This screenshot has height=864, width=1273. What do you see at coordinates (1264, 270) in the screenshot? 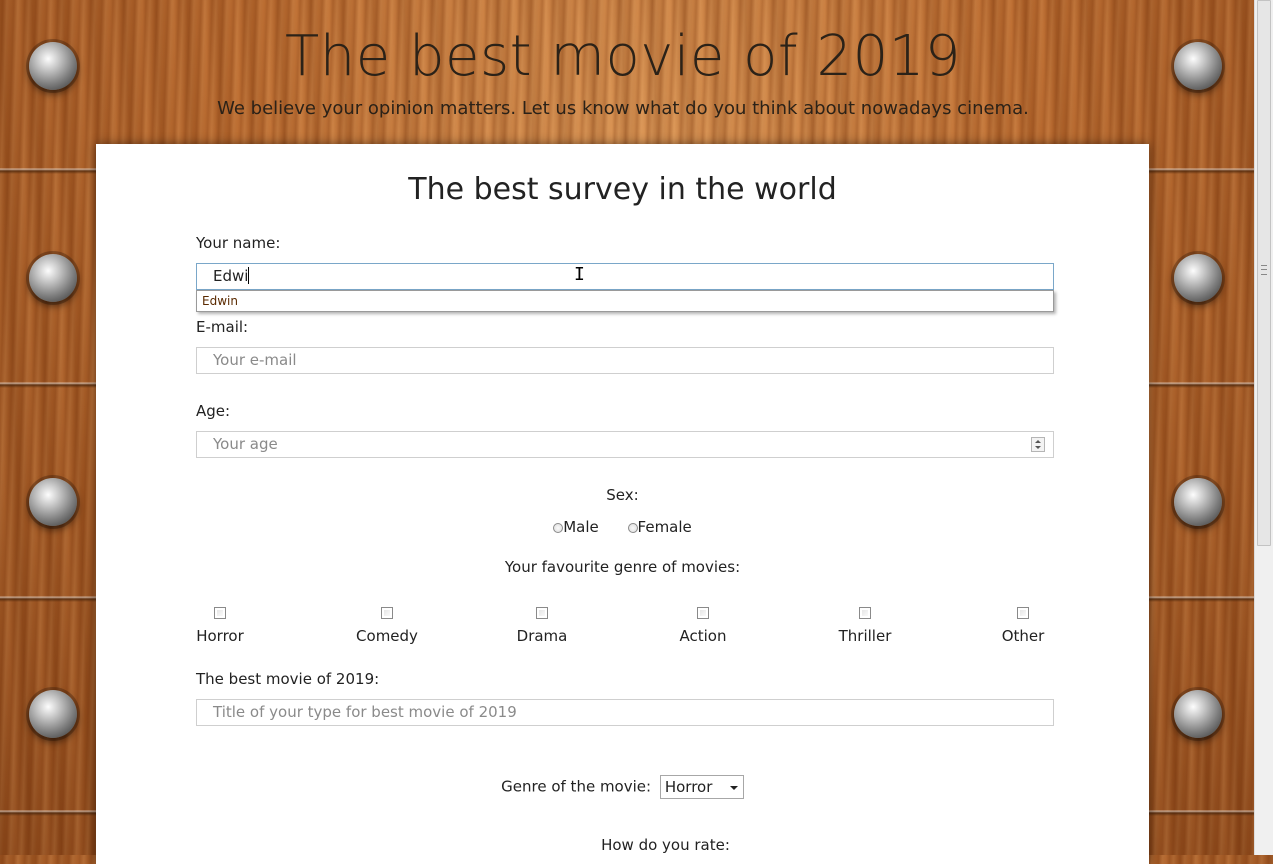
I see `grip-icon` at bounding box center [1264, 270].